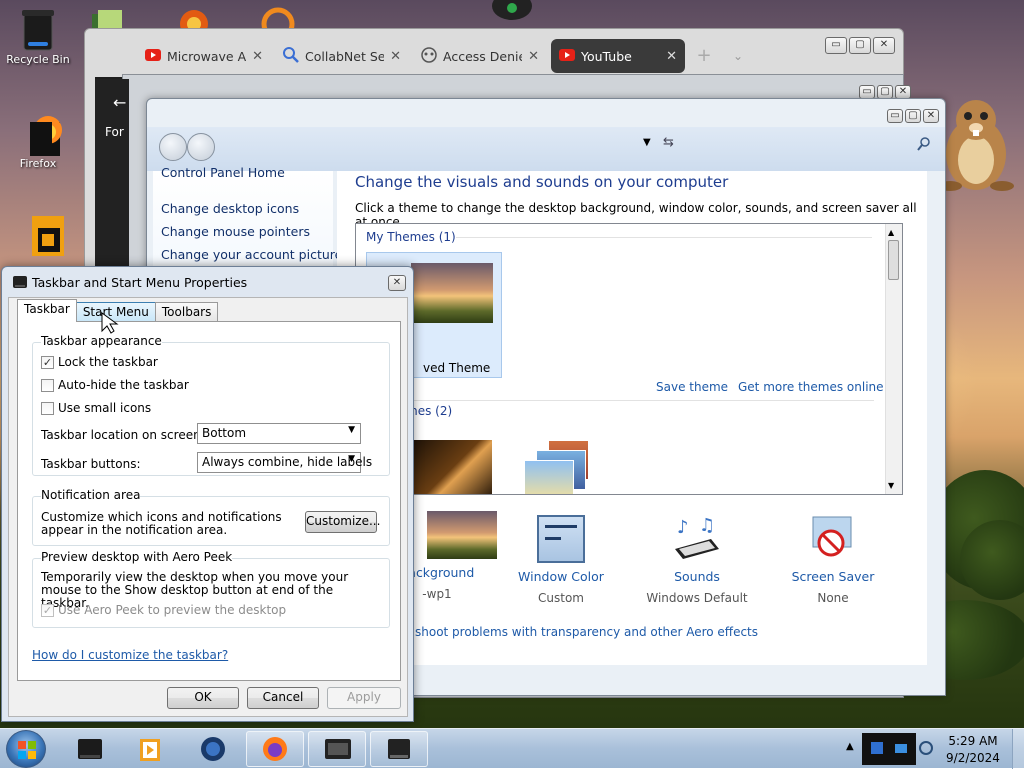 Image resolution: width=1024 pixels, height=772 pixels. I want to click on sidebar-link-mouse-pointers: Change mouse pointers, so click(235, 231).